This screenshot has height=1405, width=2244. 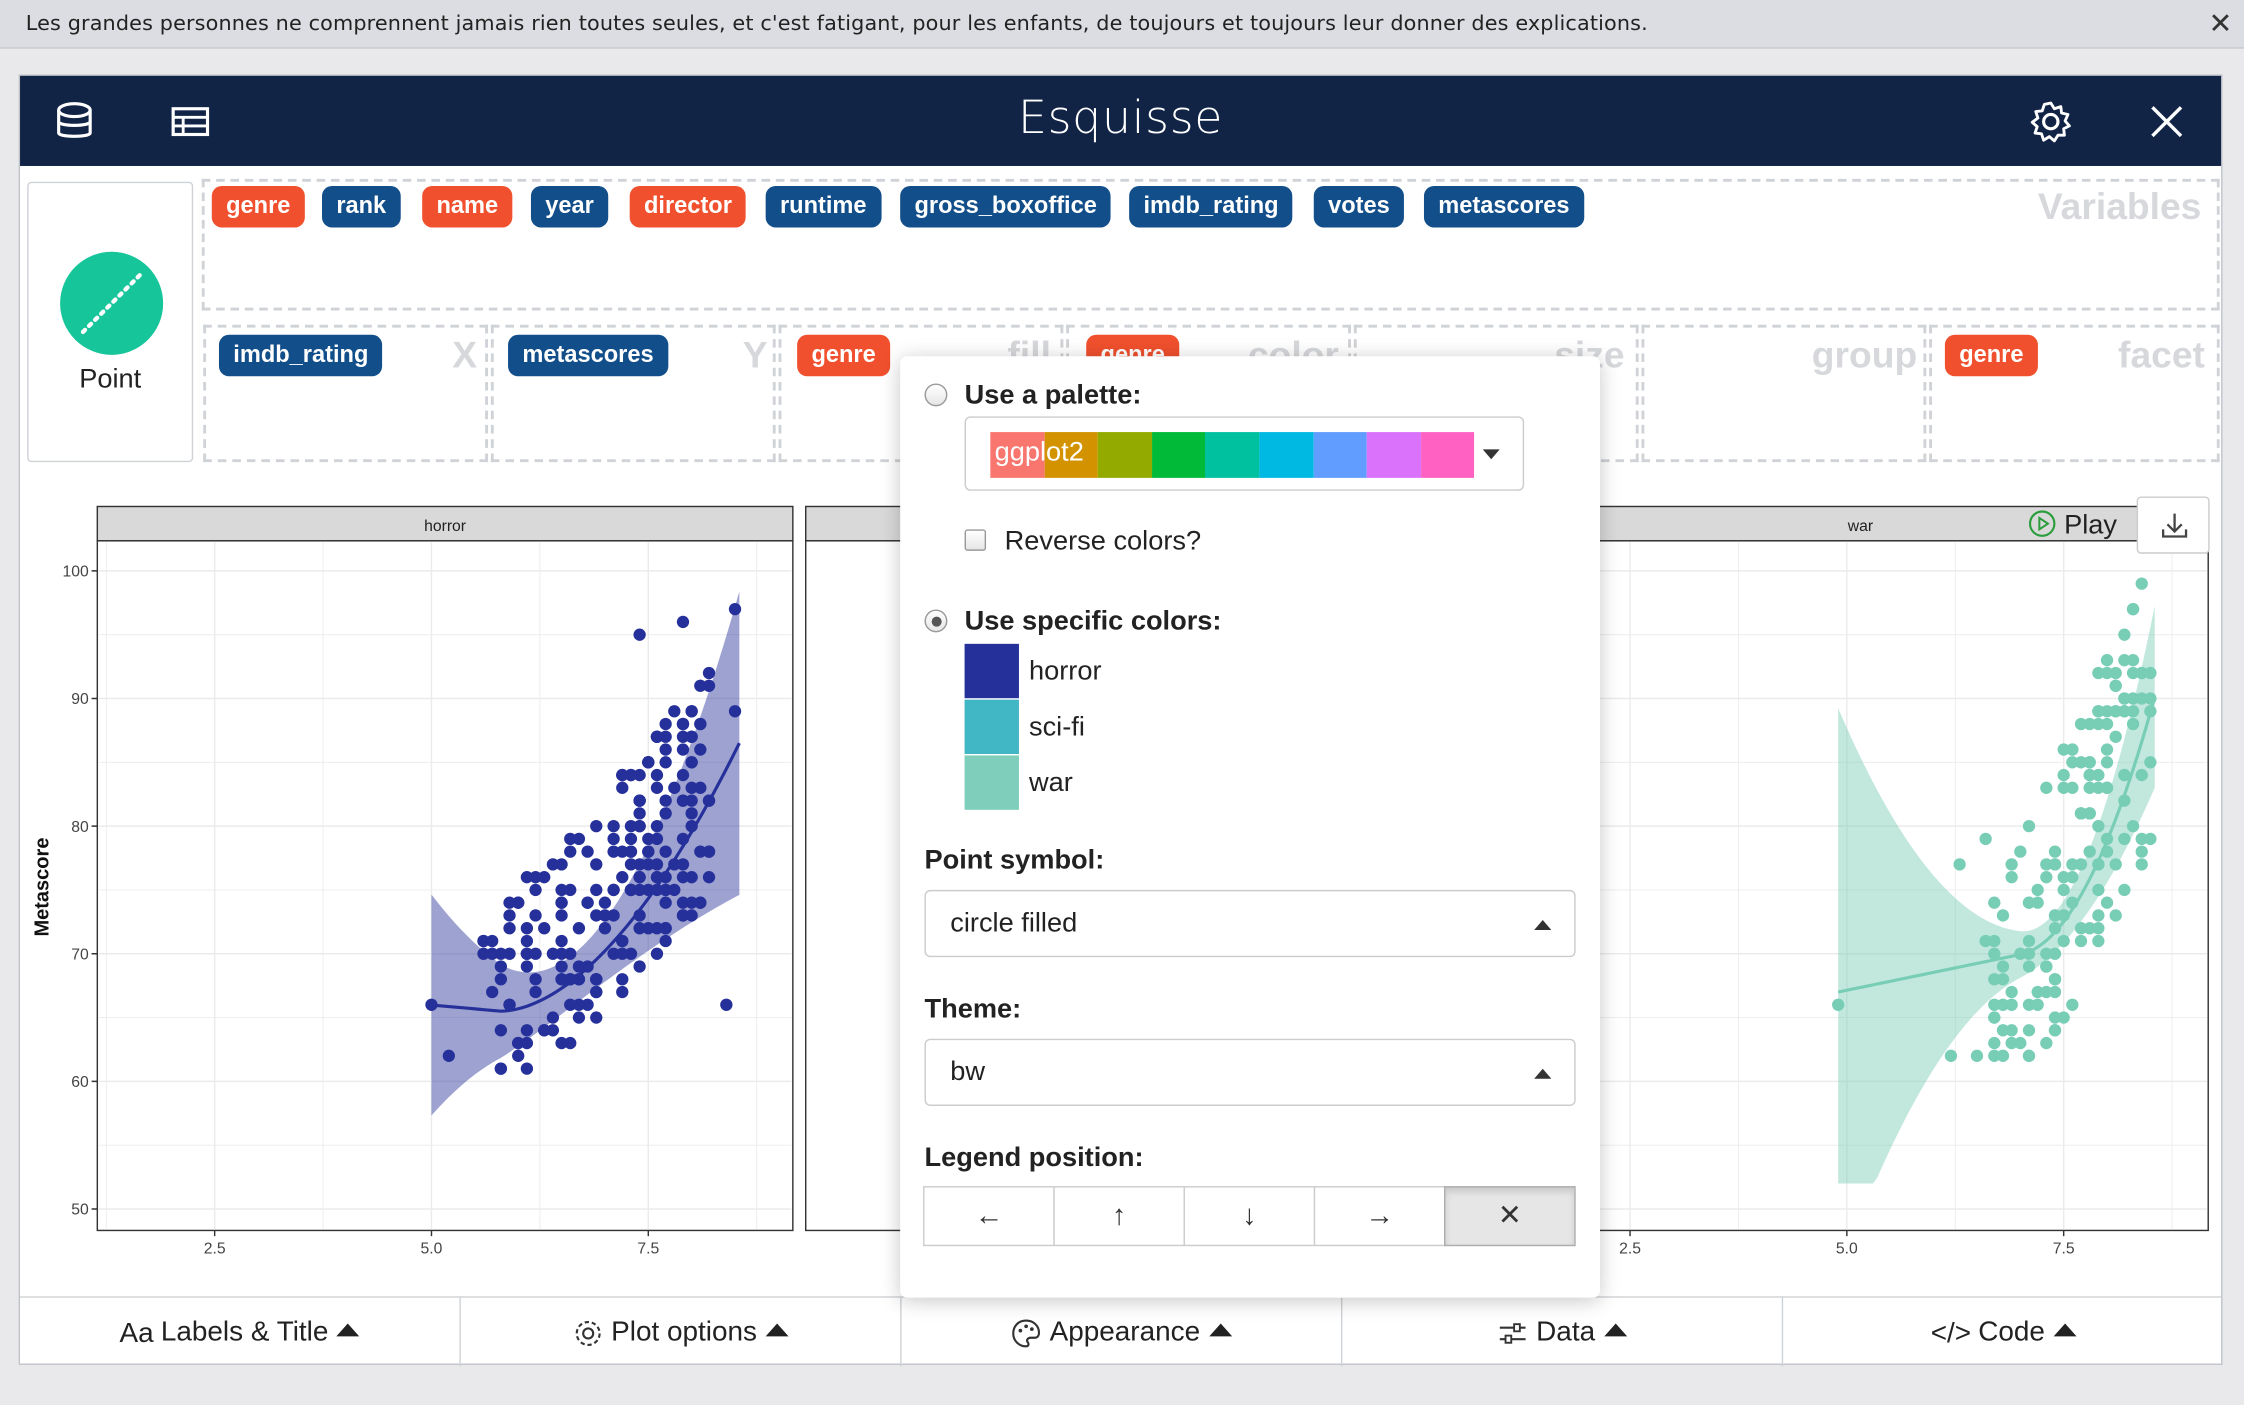 I want to click on point-symbol-value: circle filled, so click(x=1014, y=923).